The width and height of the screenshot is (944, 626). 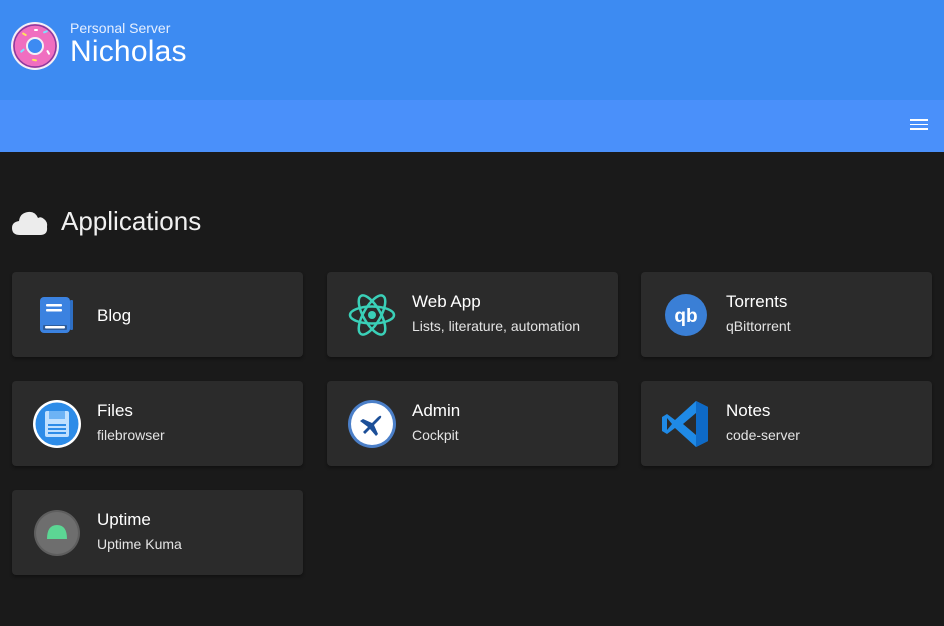 What do you see at coordinates (56, 315) in the screenshot?
I see `book-icon` at bounding box center [56, 315].